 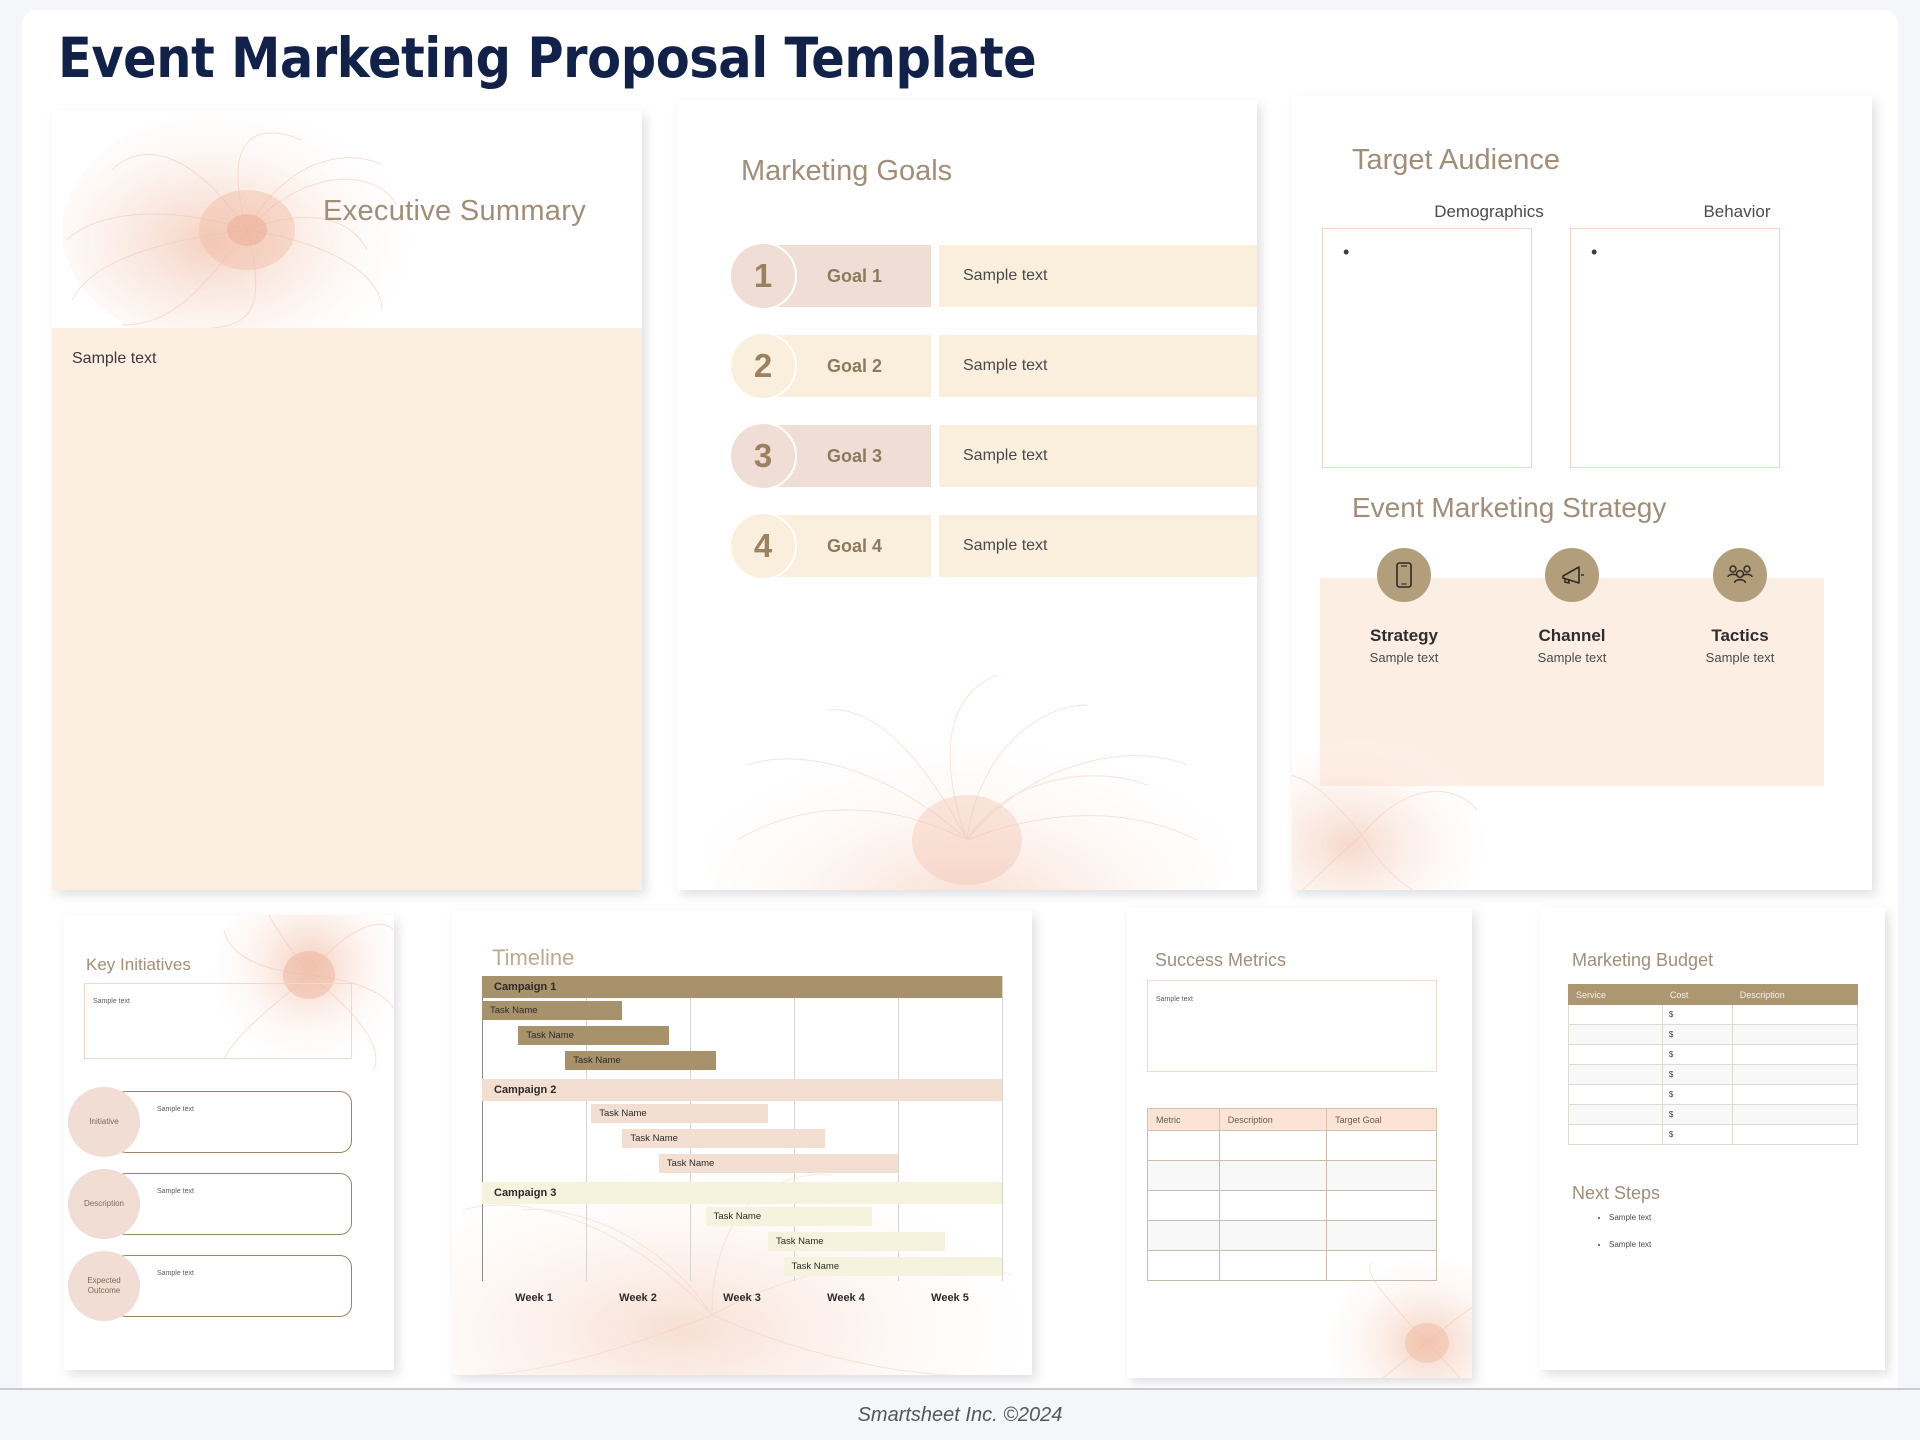 What do you see at coordinates (347, 609) in the screenshot?
I see `executive-summary-body: Sample text` at bounding box center [347, 609].